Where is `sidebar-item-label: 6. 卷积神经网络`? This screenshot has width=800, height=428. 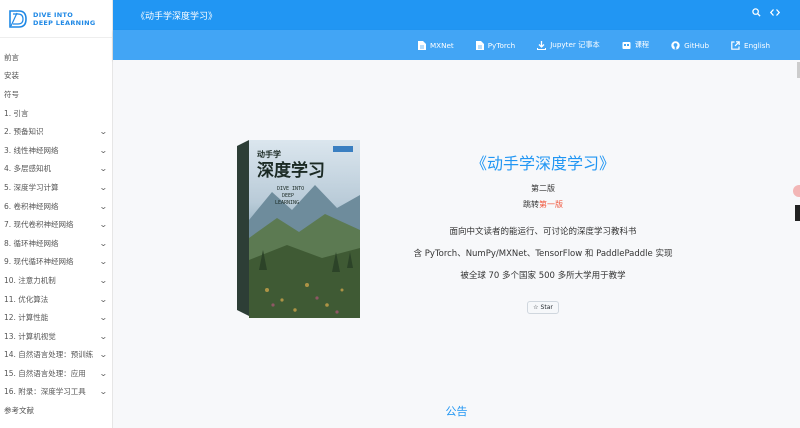 sidebar-item-label: 6. 卷积神经网络 is located at coordinates (31, 206).